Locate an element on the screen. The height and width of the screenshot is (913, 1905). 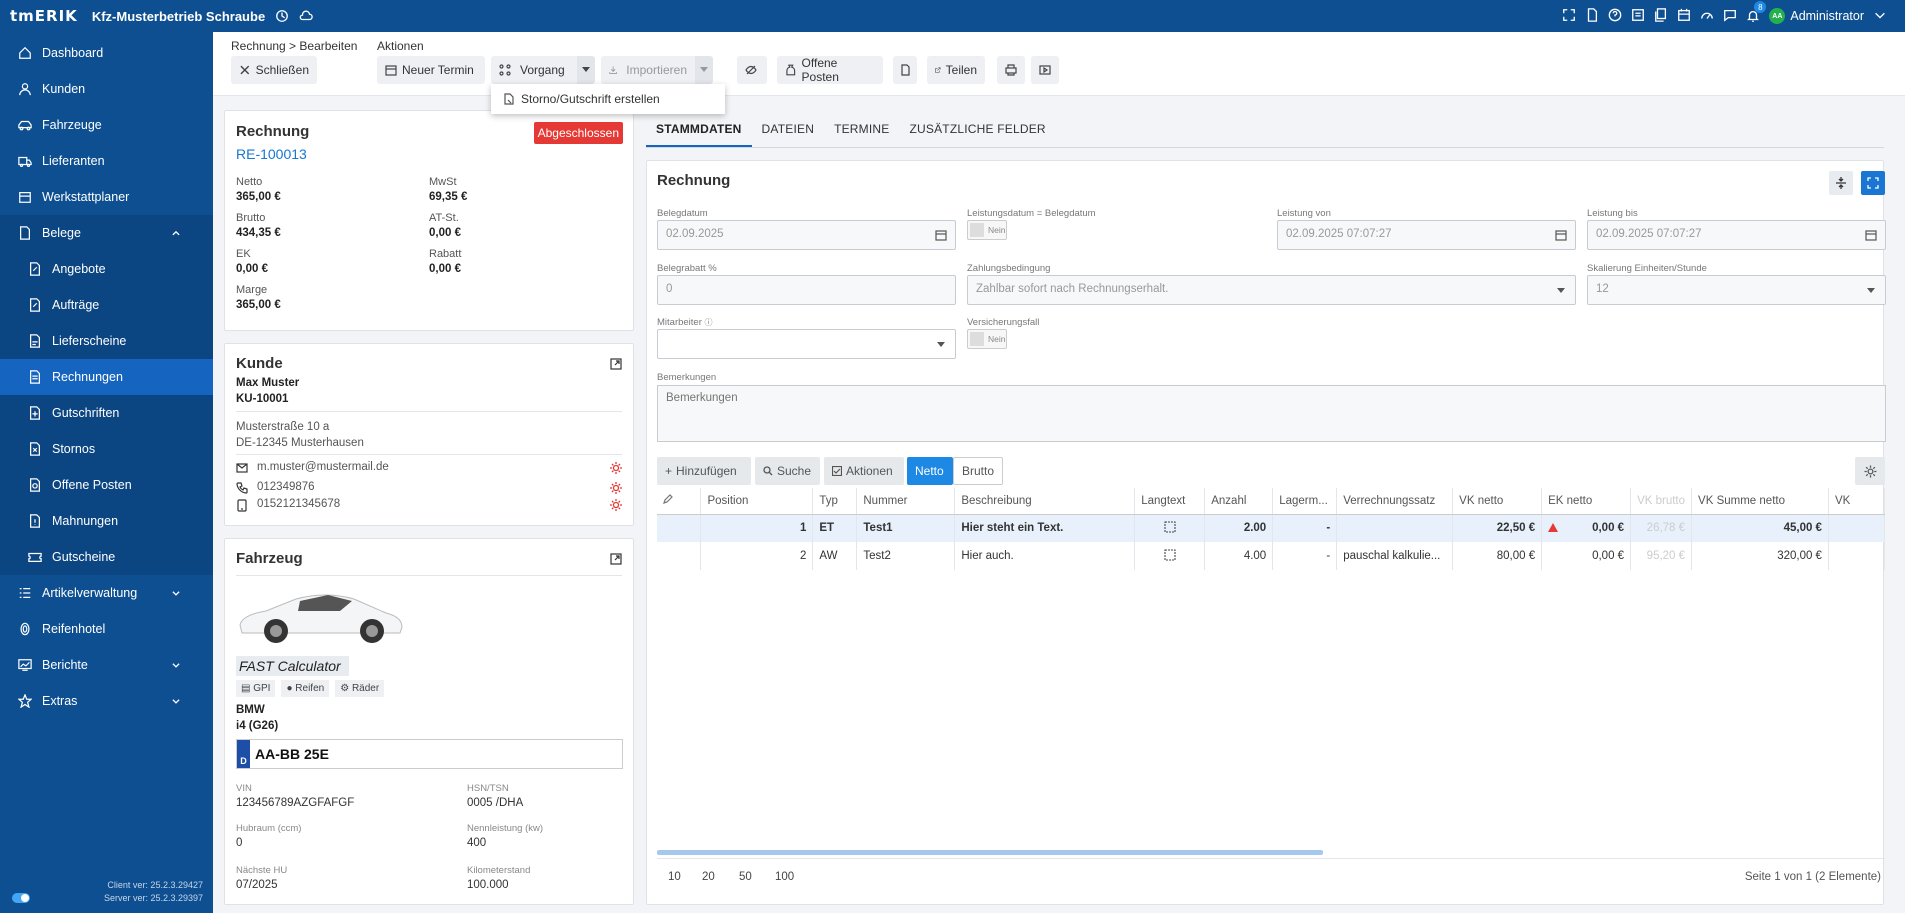
sidebar-item-werkstattplaner: Werkstattplaner is located at coordinates (106, 197).